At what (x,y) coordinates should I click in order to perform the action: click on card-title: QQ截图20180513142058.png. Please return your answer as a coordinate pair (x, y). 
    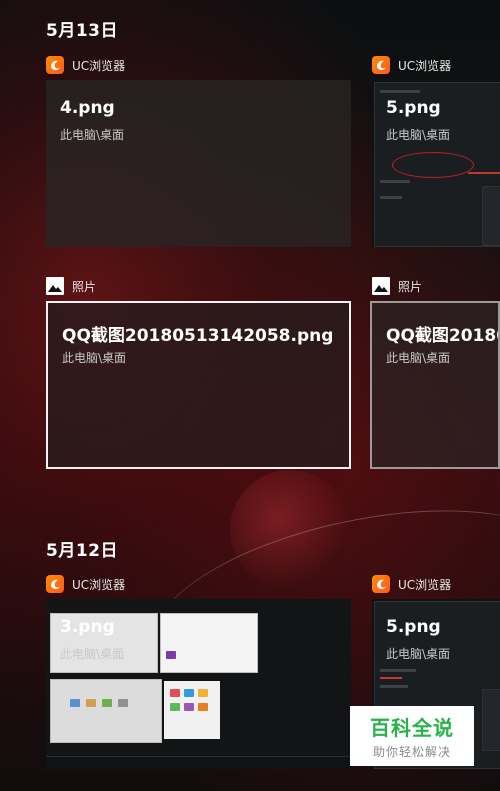
    Looking at the image, I should click on (198, 336).